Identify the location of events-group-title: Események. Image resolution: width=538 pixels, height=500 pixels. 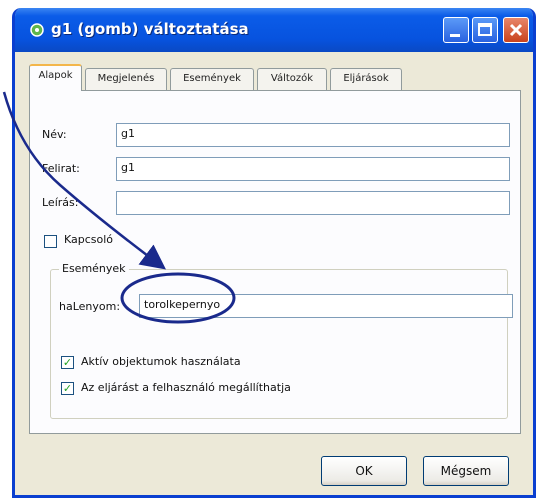
(94, 268).